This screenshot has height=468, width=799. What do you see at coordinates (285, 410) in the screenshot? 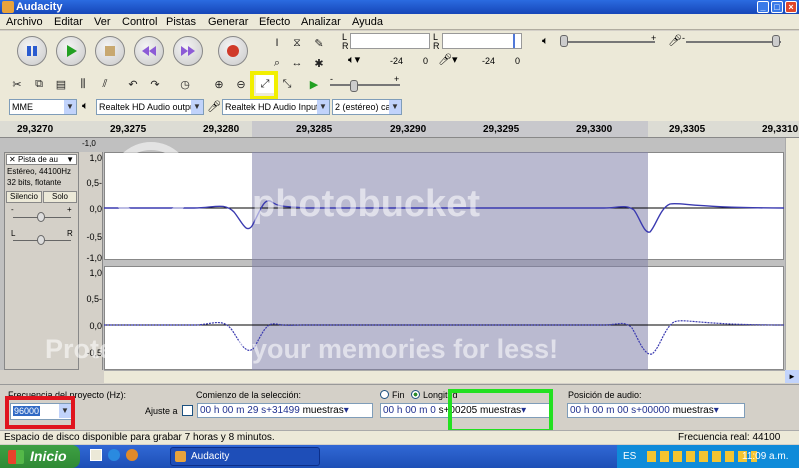
I see `selection-start-time: 00 h 00 m 29 s+31499 muestras▾` at bounding box center [285, 410].